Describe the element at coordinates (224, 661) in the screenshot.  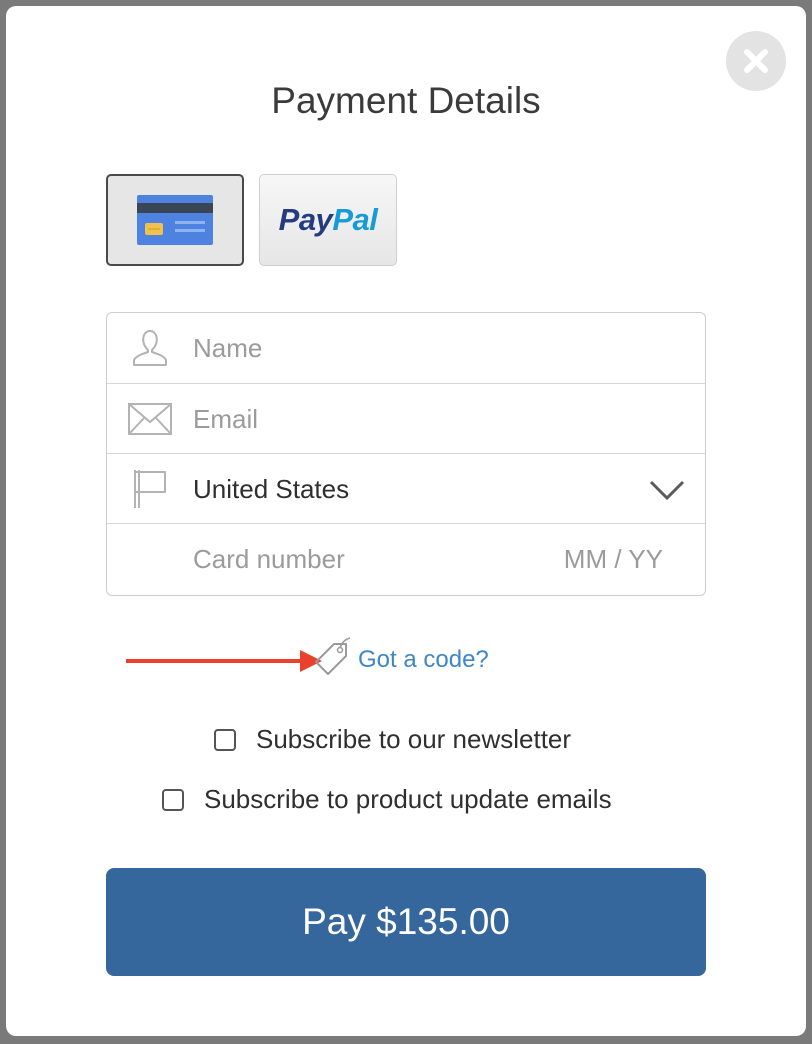
I see `red-arrow-pointer` at that location.